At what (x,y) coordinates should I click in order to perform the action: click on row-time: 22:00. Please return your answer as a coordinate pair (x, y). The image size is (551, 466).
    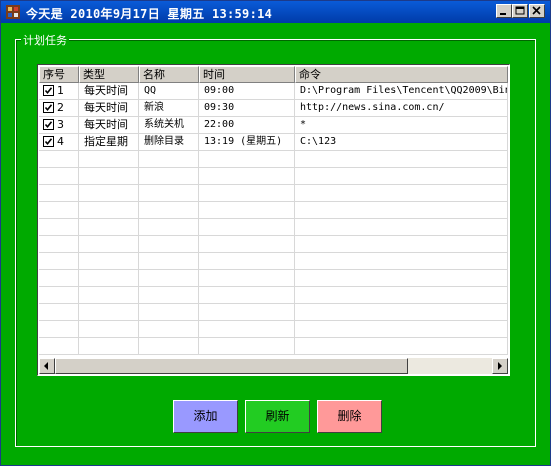
    Looking at the image, I should click on (247, 125).